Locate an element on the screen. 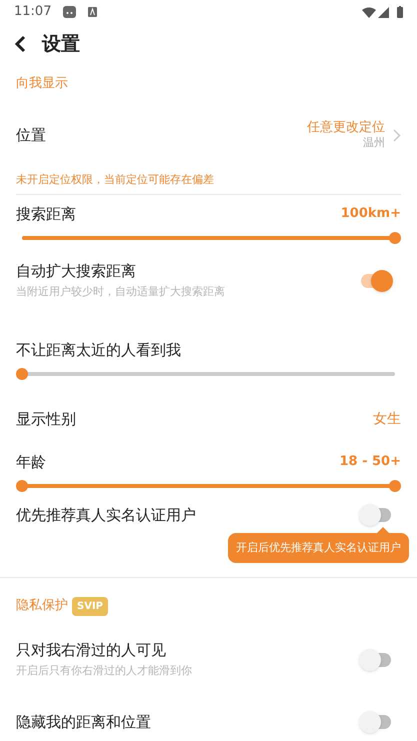 The image size is (417, 741). section-title: 隐私保护 is located at coordinates (42, 606).